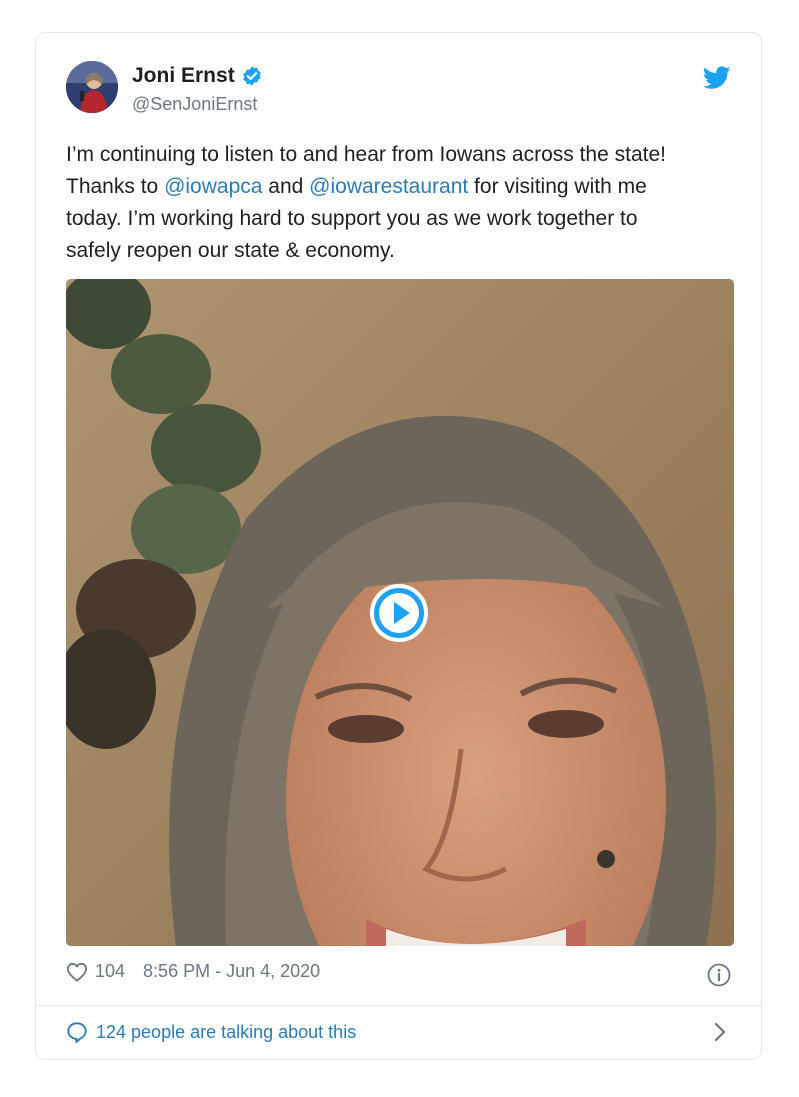 The height and width of the screenshot is (1097, 799). Describe the element at coordinates (230, 250) in the screenshot. I see `tweet-line-4: safely reopen our state & economy.` at that location.